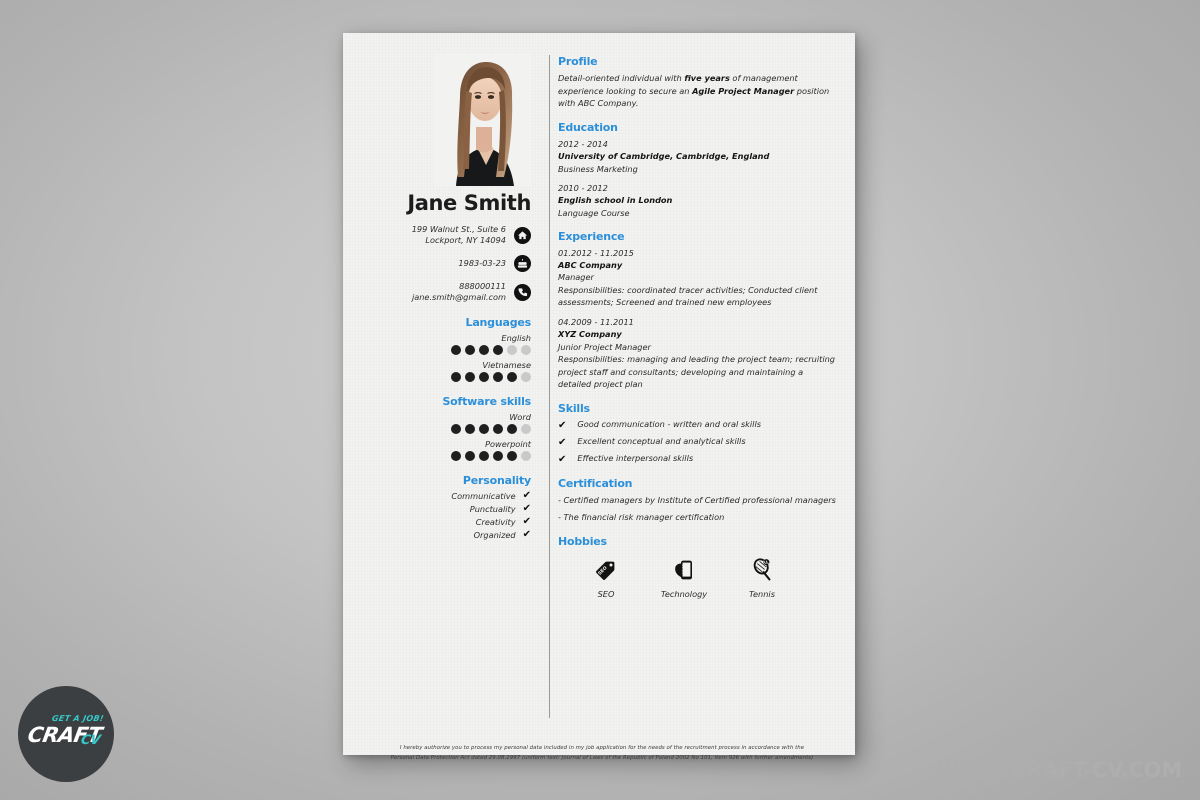  Describe the element at coordinates (615, 200) in the screenshot. I see `entry-organization: English school in London` at that location.